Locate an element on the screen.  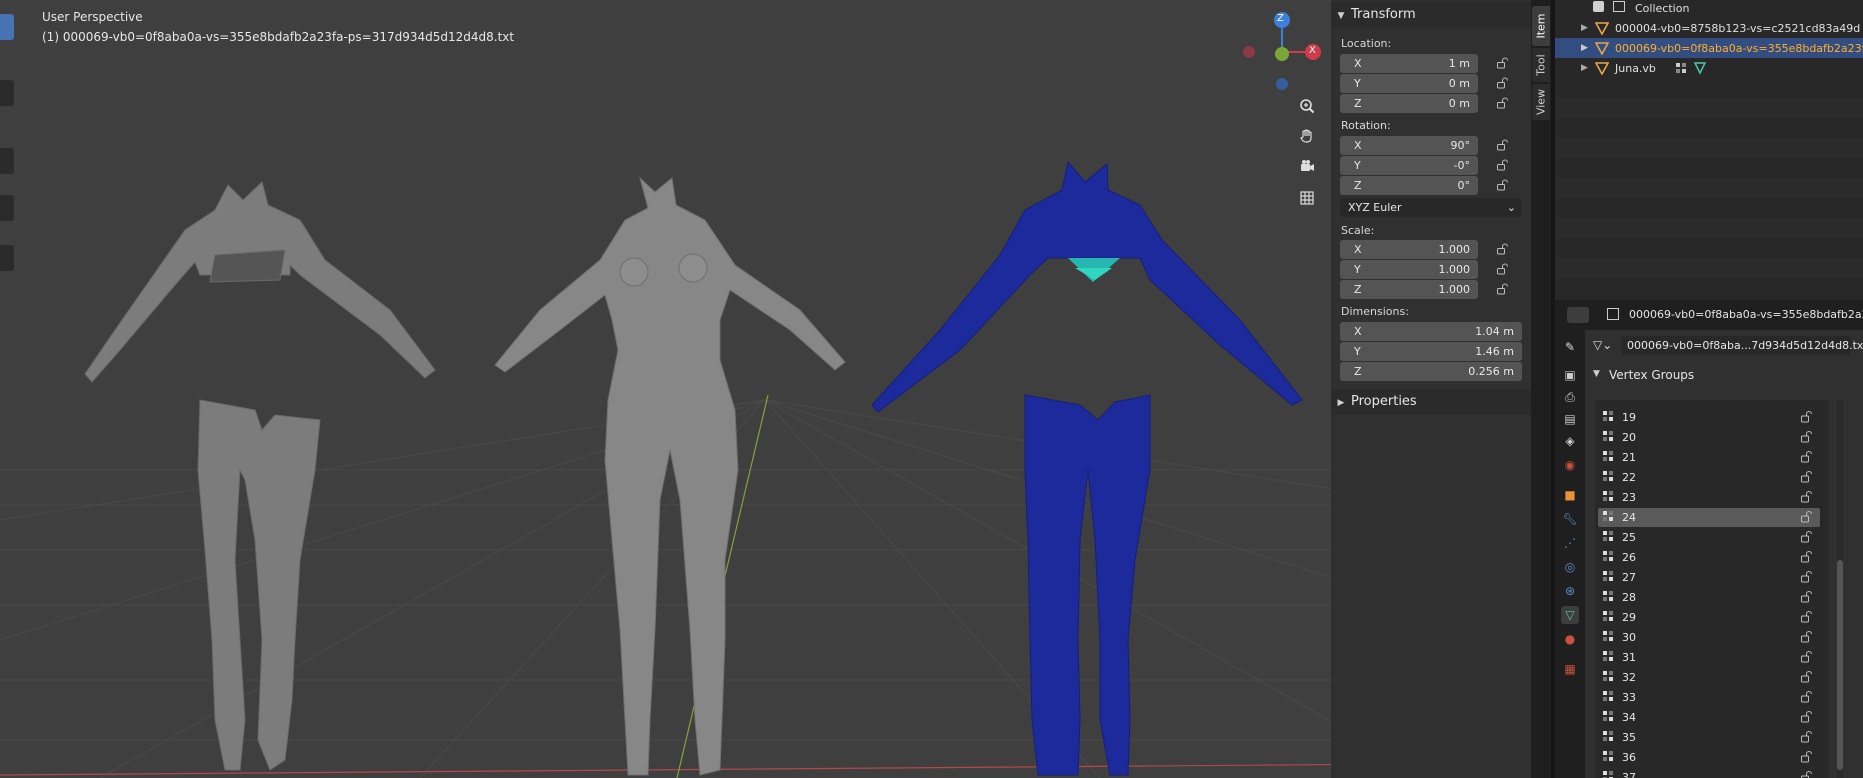
vertex-group-row: 31 is located at coordinates (1709, 657).